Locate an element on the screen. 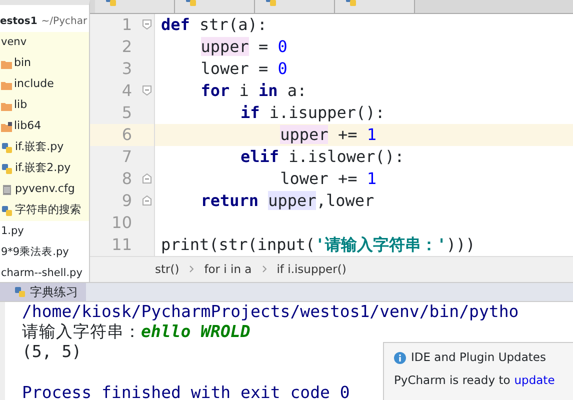 The image size is (573, 400). console-command: /home/kiosk/PycharmProjects/westos1/venv/bin/pytho is located at coordinates (270, 312).